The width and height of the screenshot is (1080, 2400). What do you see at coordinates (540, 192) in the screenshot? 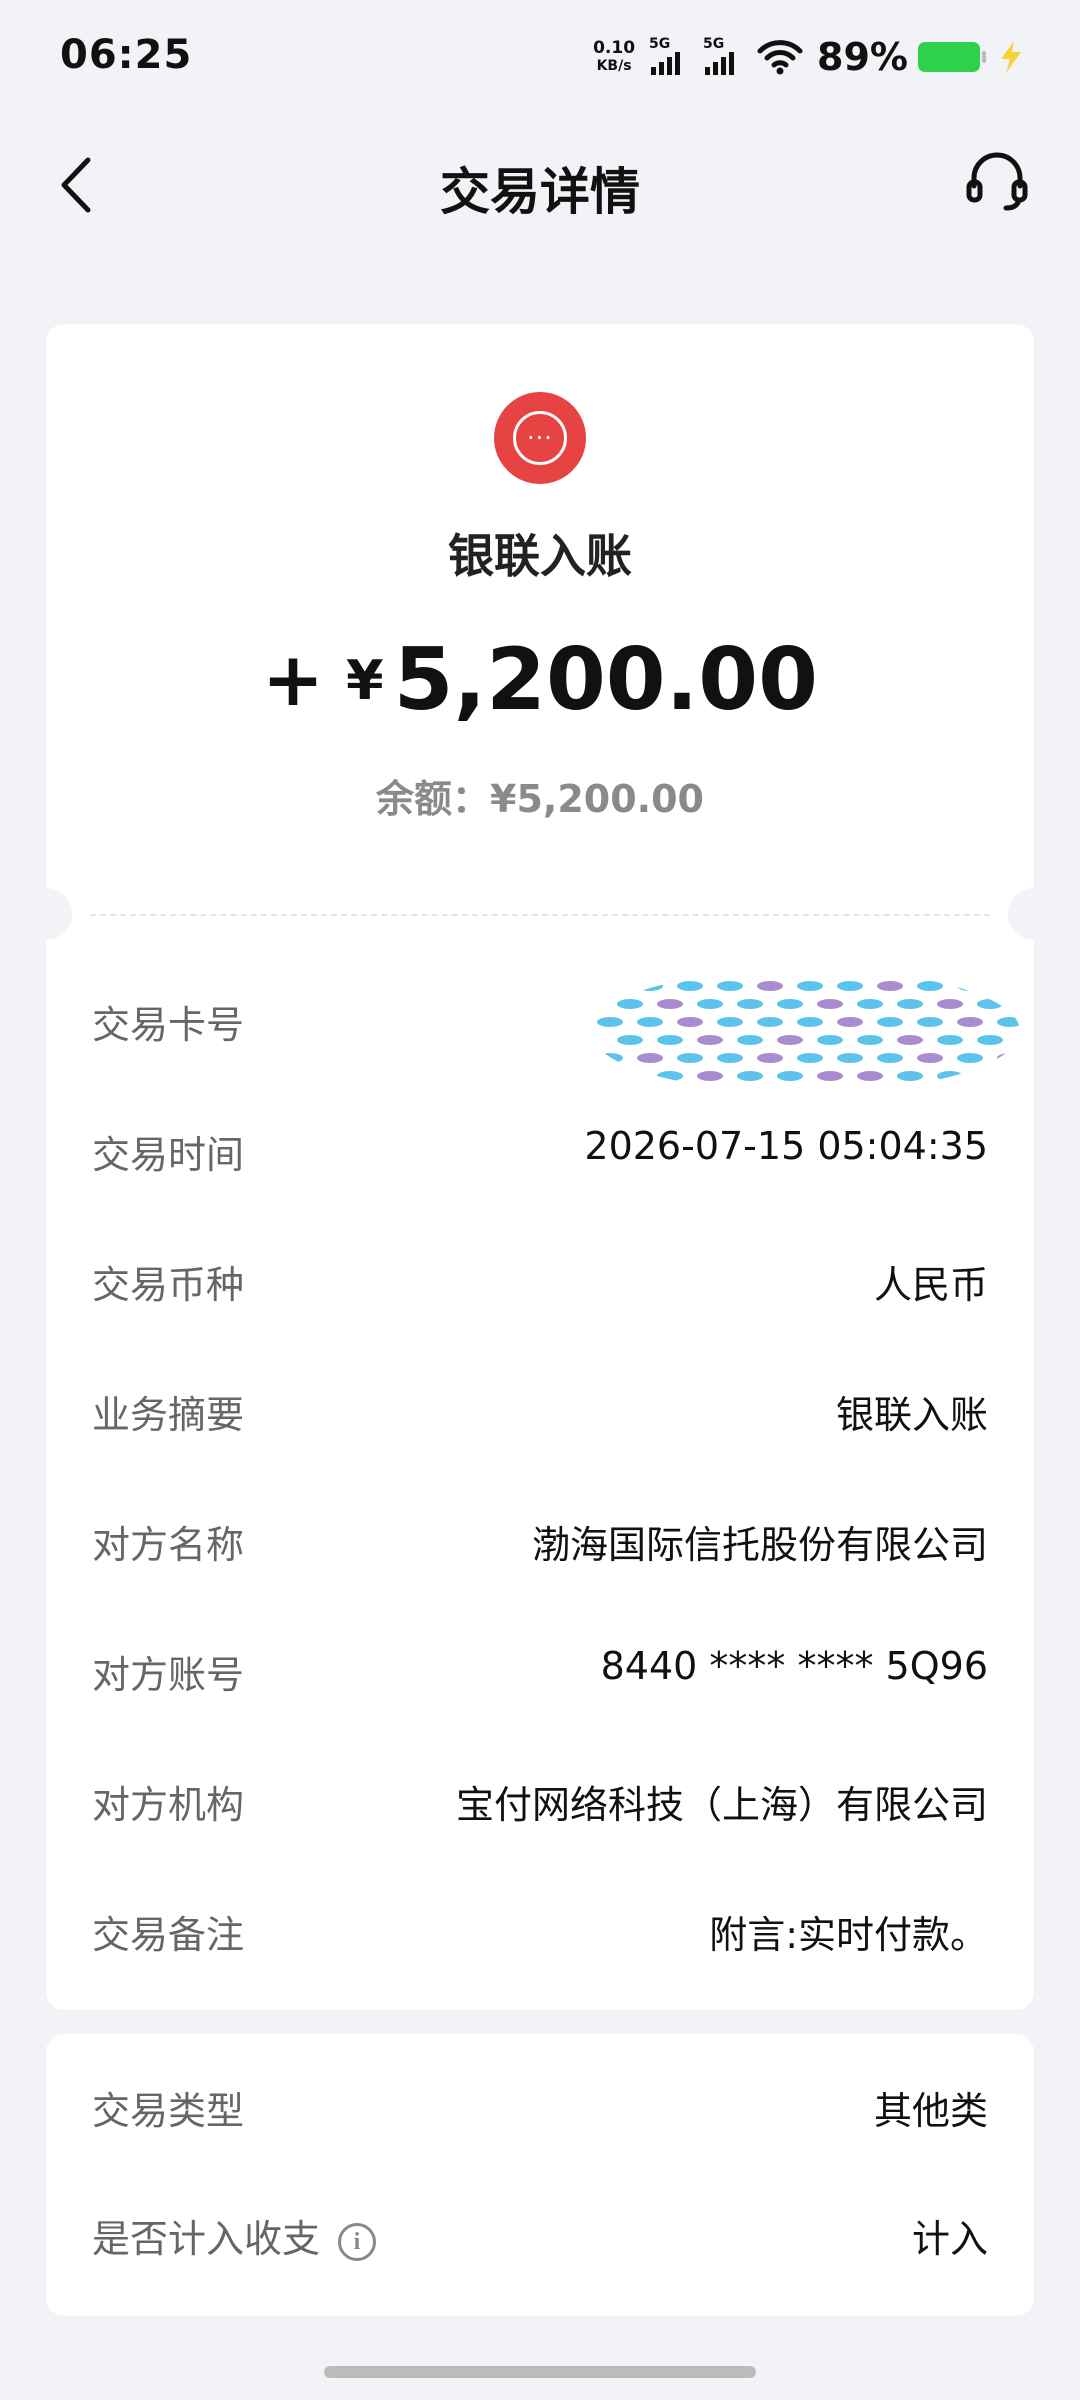
I see `page-title: 交易详情` at bounding box center [540, 192].